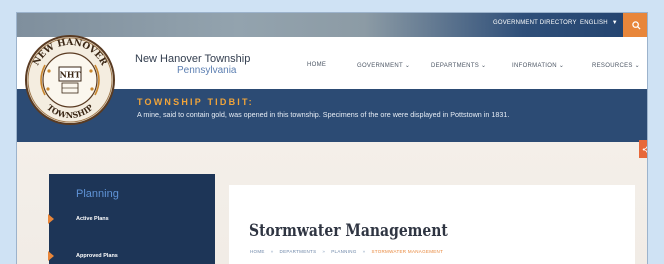 The height and width of the screenshot is (264, 664). I want to click on nav-departments: DEPARTMENTS ⌄, so click(458, 65).